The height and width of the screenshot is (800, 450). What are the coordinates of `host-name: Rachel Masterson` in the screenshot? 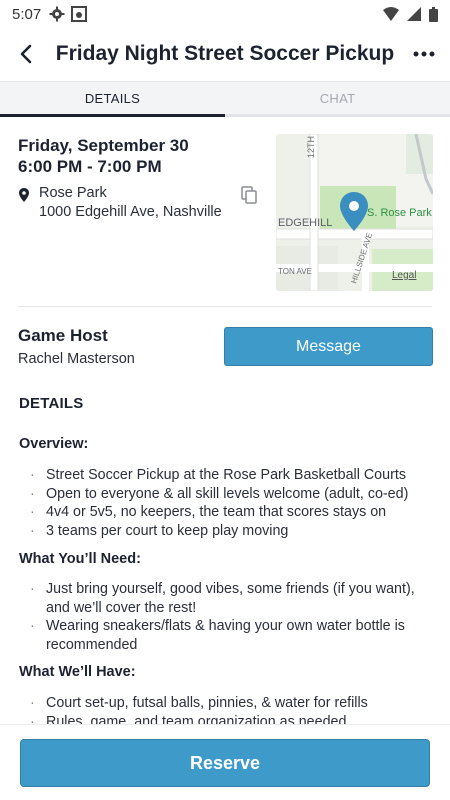 It's located at (76, 359).